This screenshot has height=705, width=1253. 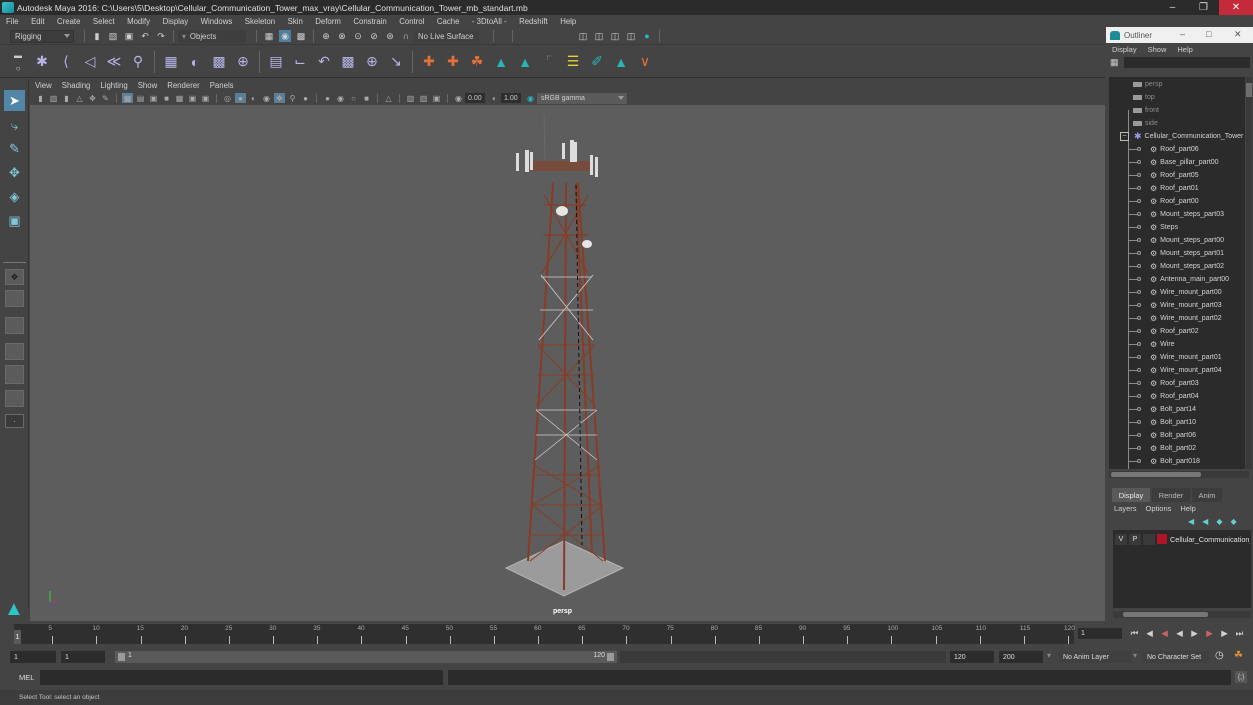 I want to click on outliner-root-item: – ✱ Cellular_Communication_Tower, so click(x=1181, y=136).